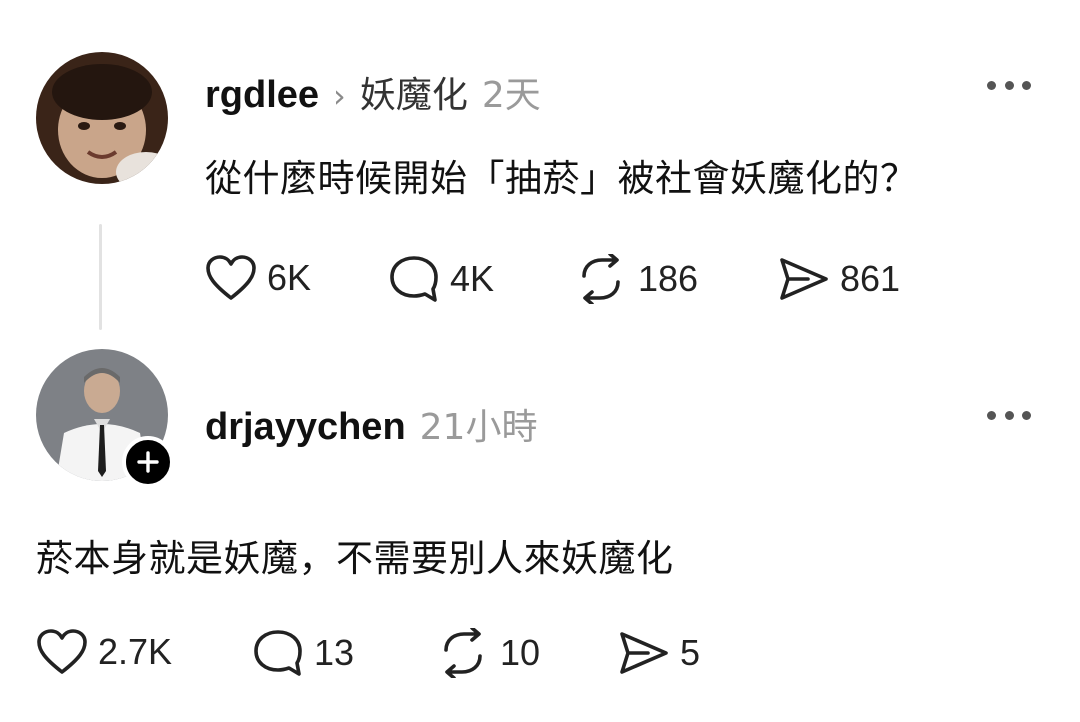 Image resolution: width=1080 pixels, height=722 pixels. I want to click on repost-button: 10, so click(488, 653).